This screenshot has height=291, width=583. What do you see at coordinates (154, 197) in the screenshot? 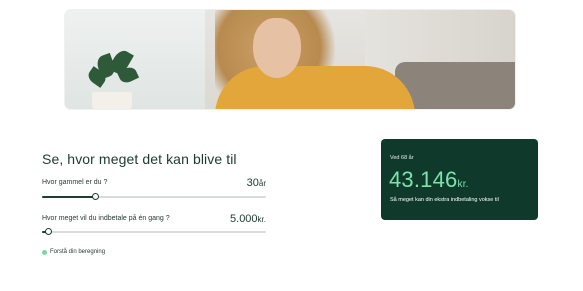
I see `age-slider` at bounding box center [154, 197].